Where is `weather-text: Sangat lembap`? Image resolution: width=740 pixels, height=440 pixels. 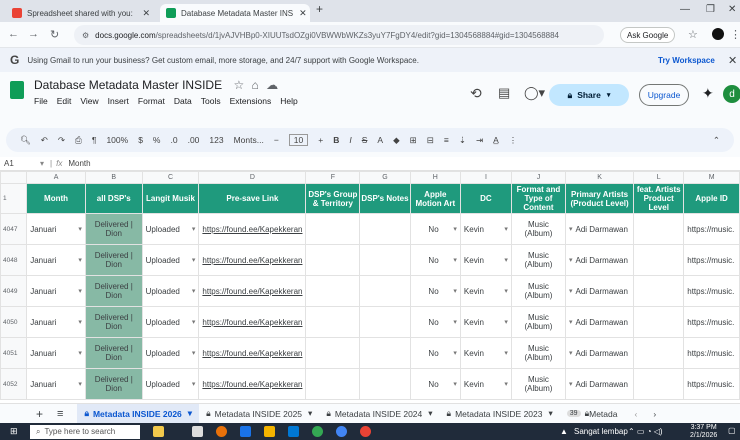
weather-text: Sangat lembap is located at coordinates (601, 431).